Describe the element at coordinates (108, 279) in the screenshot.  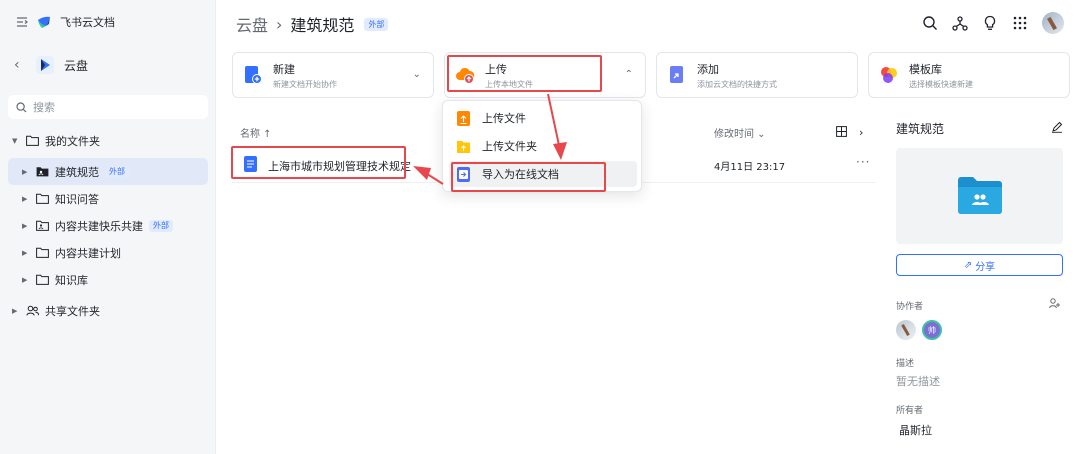
I see `tree-item-knowledge-base: ▶ 知识库` at that location.